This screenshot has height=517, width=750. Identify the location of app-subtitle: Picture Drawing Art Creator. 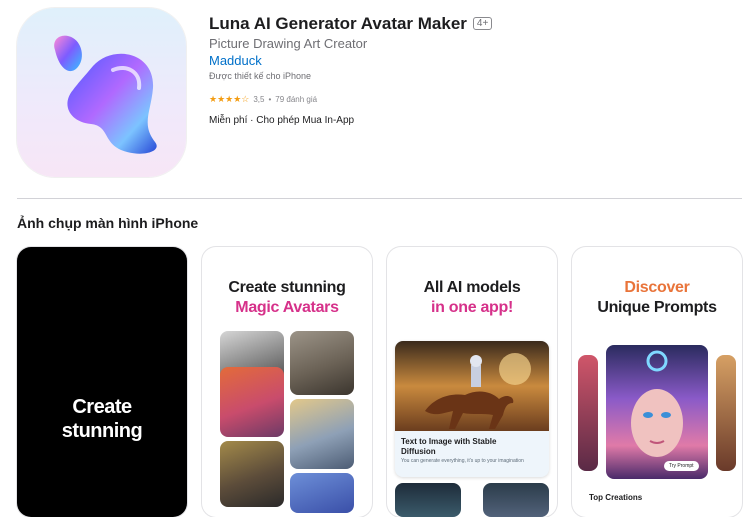
(288, 43).